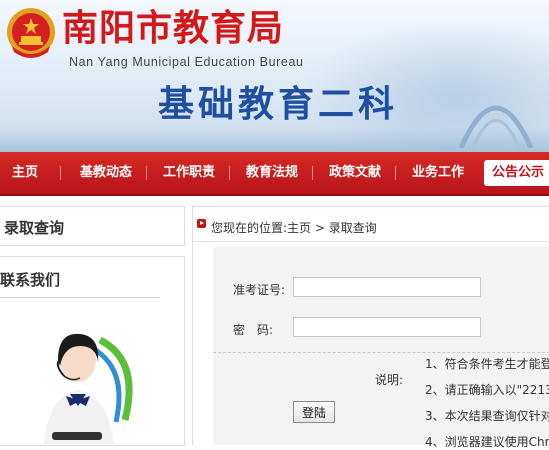 The width and height of the screenshot is (549, 450). I want to click on password-label: 密 码:, so click(253, 330).